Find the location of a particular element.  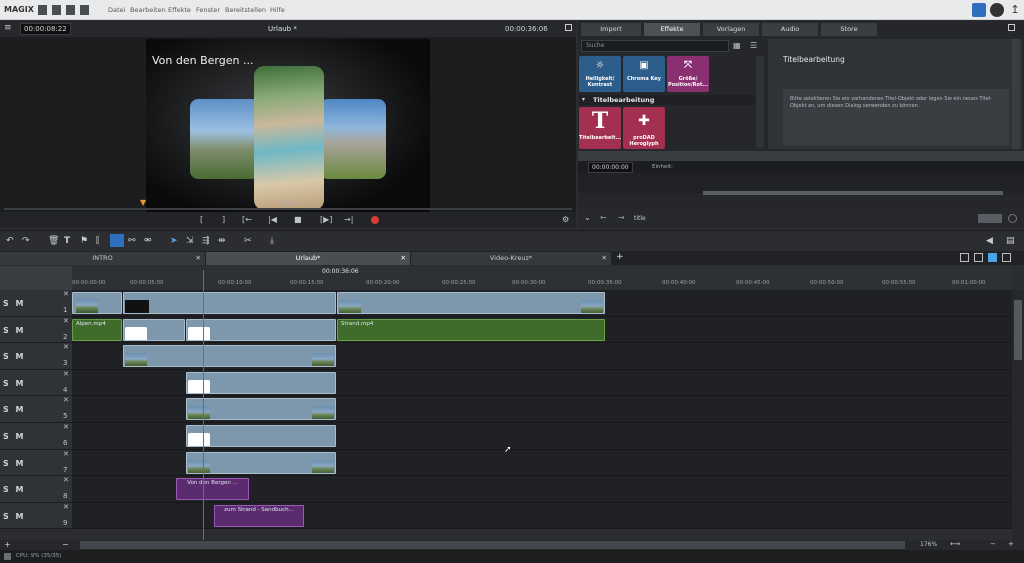

timeline-playhead is located at coordinates (203, 405).